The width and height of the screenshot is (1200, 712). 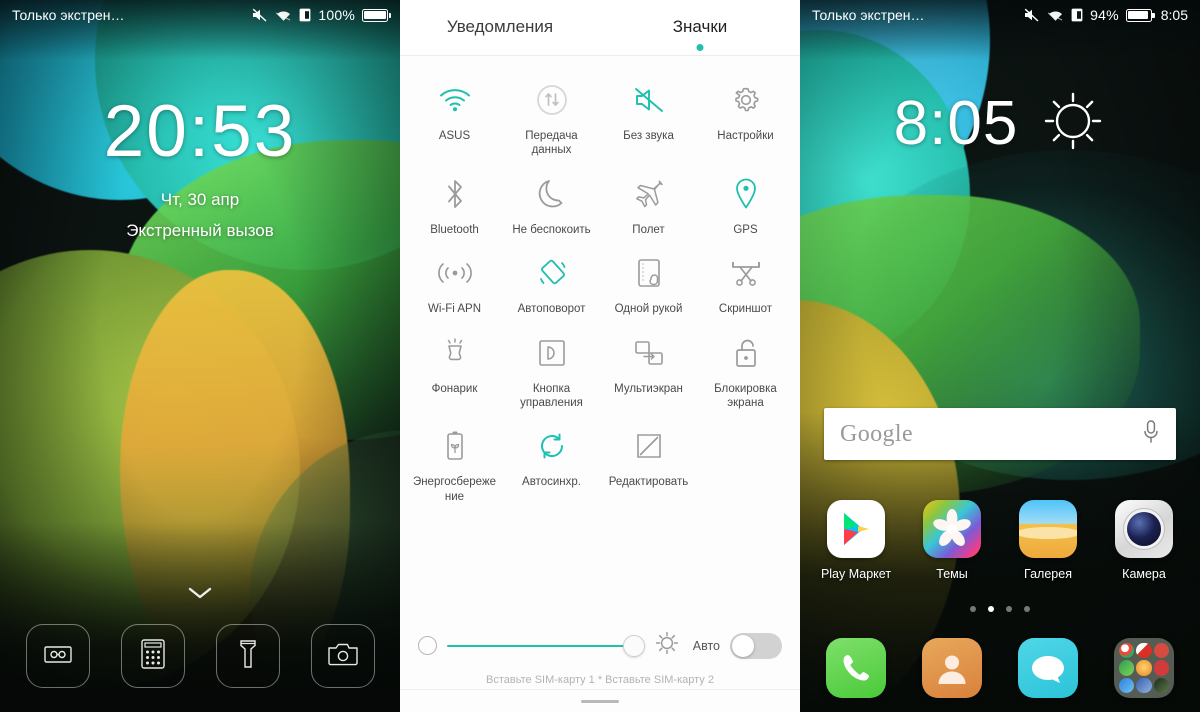 I want to click on app-play-store: Play Маркет, so click(x=856, y=540).